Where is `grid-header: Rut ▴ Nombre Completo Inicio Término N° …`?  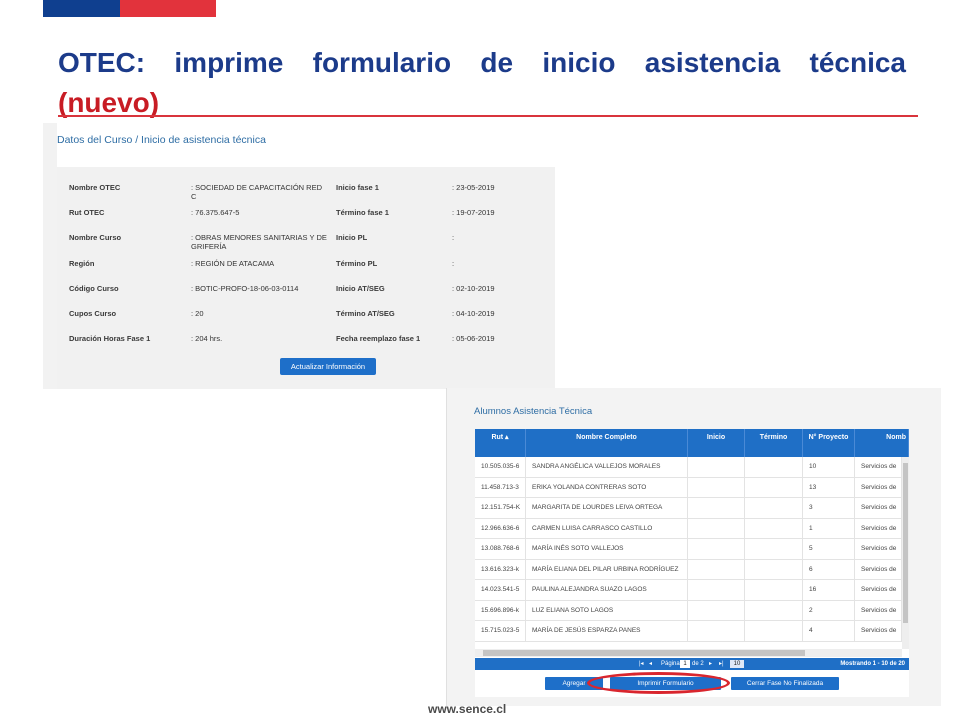
grid-header: Rut ▴ Nombre Completo Inicio Término N° … is located at coordinates (692, 443).